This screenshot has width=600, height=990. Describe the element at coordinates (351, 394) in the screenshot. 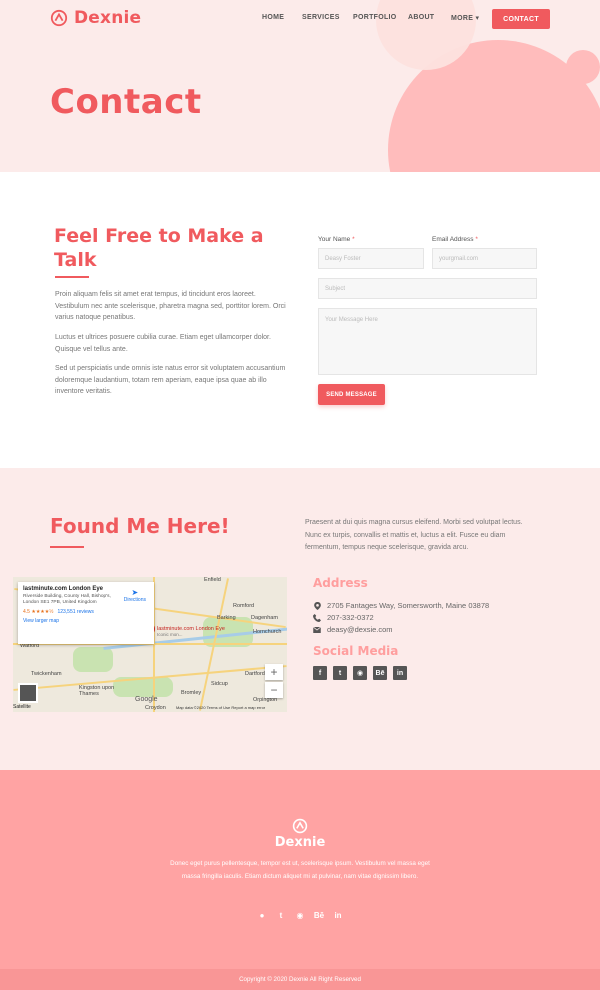

I see `send-message-button: SEND MESSAGE` at that location.